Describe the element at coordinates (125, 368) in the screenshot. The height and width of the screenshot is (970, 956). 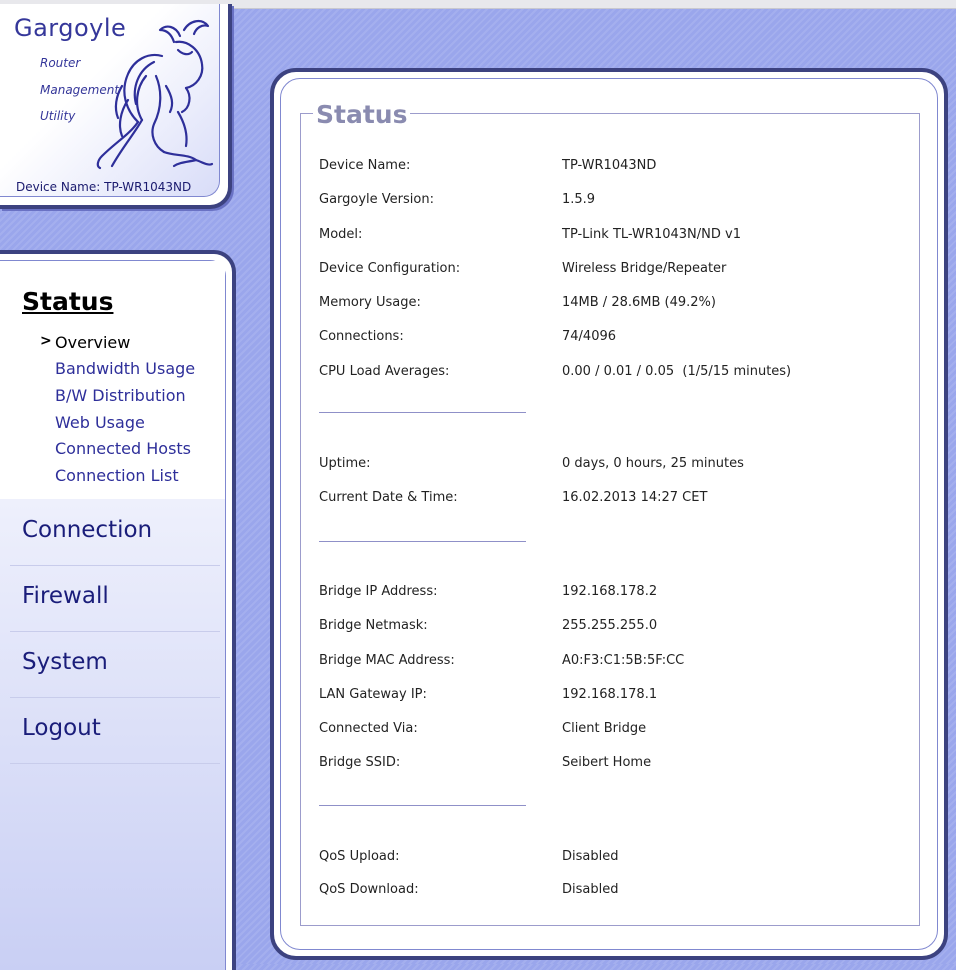
I see `subnav-bandwidth-usage: Bandwidth Usage` at that location.